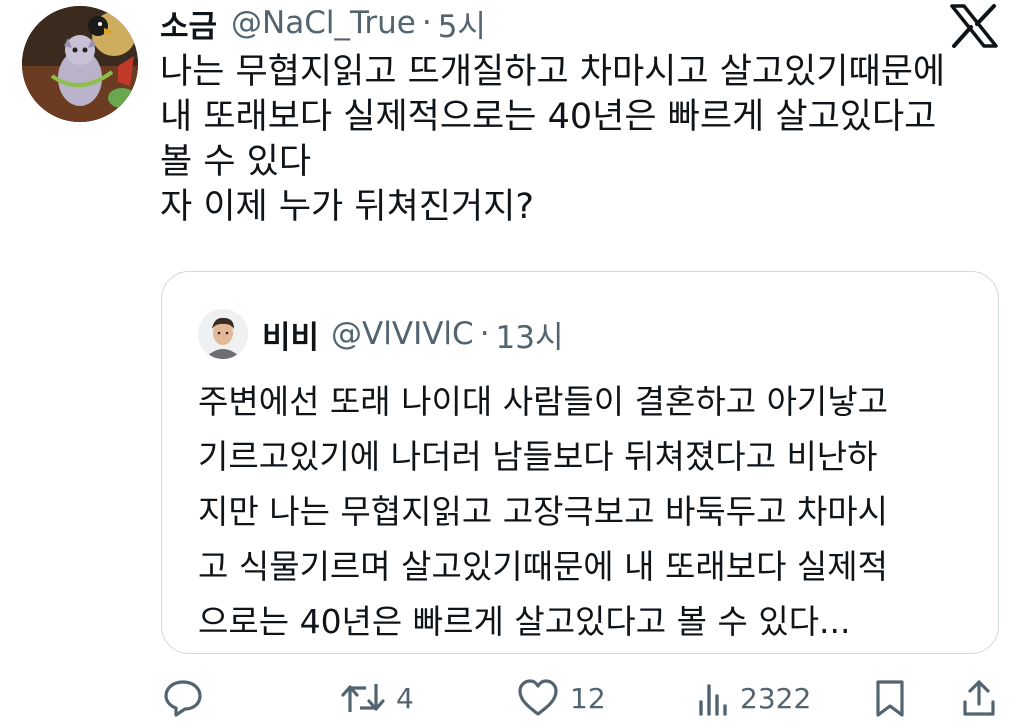 The image size is (1024, 728). What do you see at coordinates (80, 64) in the screenshot?
I see `author-avatar` at bounding box center [80, 64].